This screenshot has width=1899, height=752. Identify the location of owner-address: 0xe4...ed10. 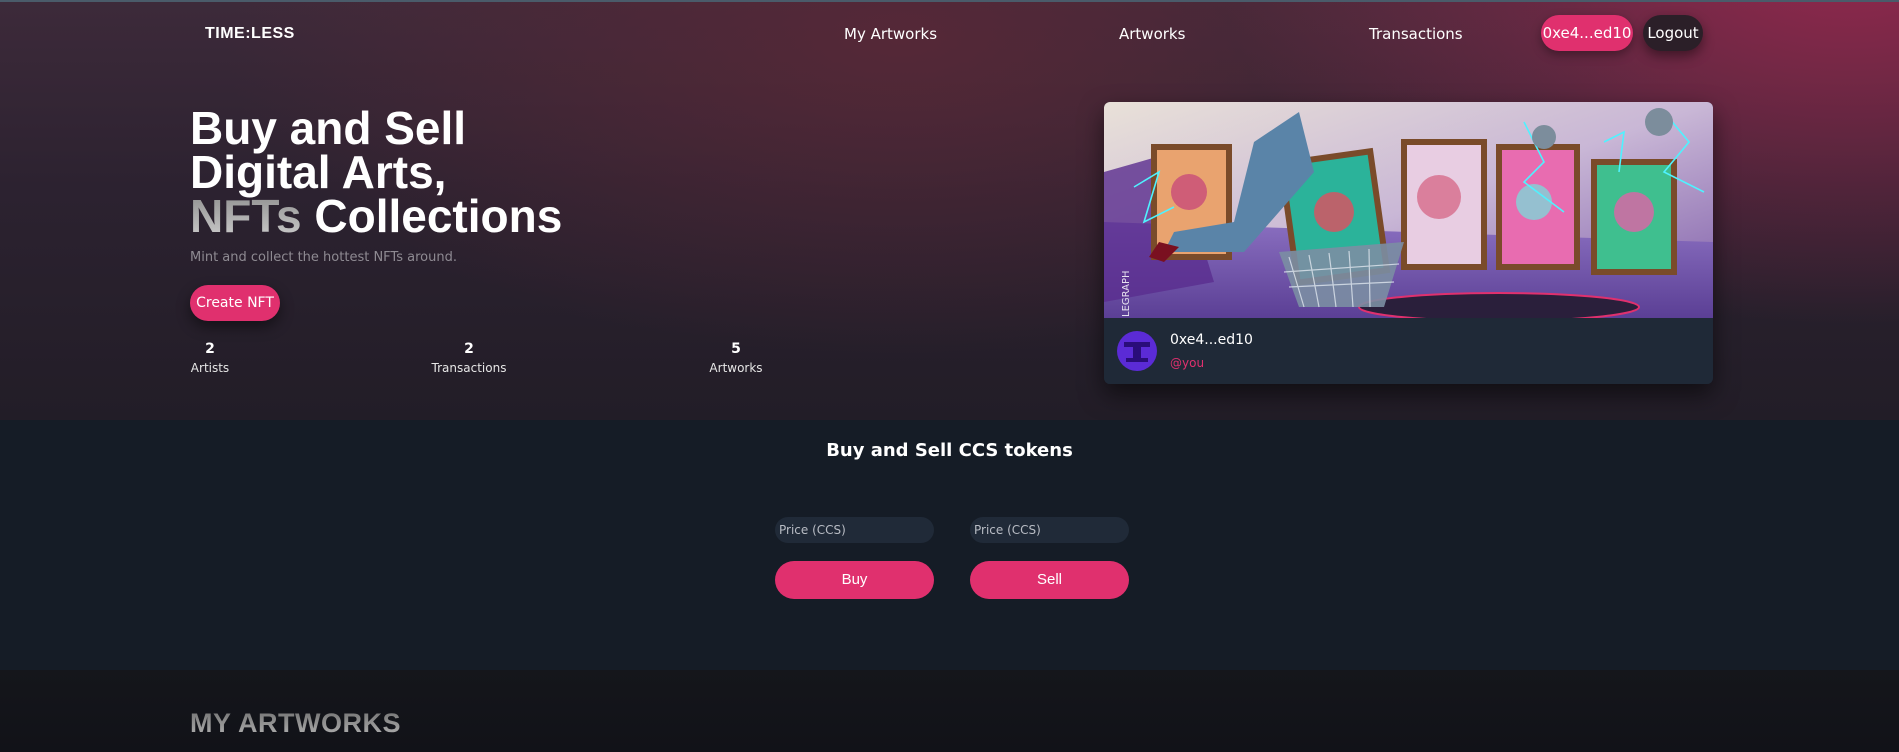
(1211, 340).